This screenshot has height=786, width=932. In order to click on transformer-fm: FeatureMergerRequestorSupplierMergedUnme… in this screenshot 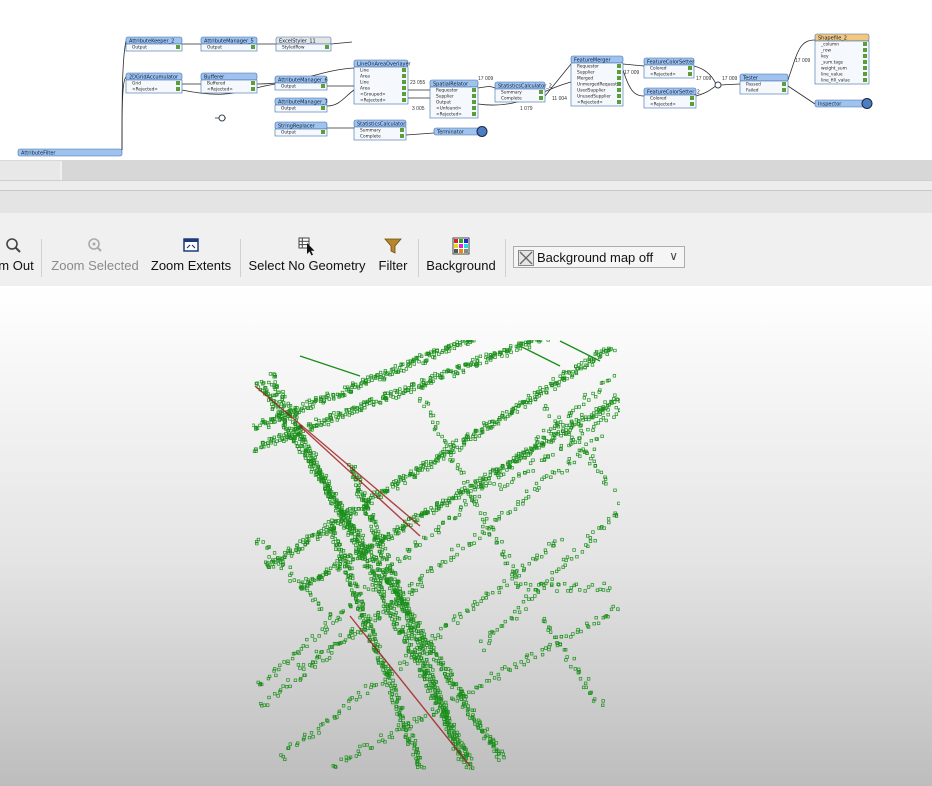, I will do `click(597, 81)`.